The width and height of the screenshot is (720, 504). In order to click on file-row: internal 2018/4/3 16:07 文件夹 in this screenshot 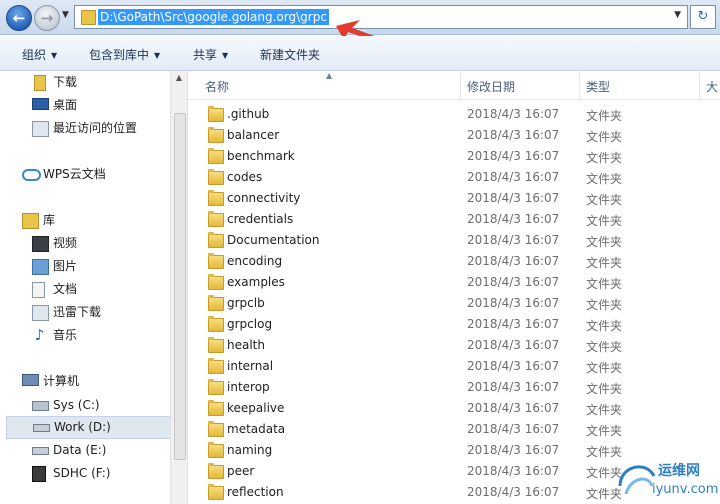, I will do `click(454, 366)`.